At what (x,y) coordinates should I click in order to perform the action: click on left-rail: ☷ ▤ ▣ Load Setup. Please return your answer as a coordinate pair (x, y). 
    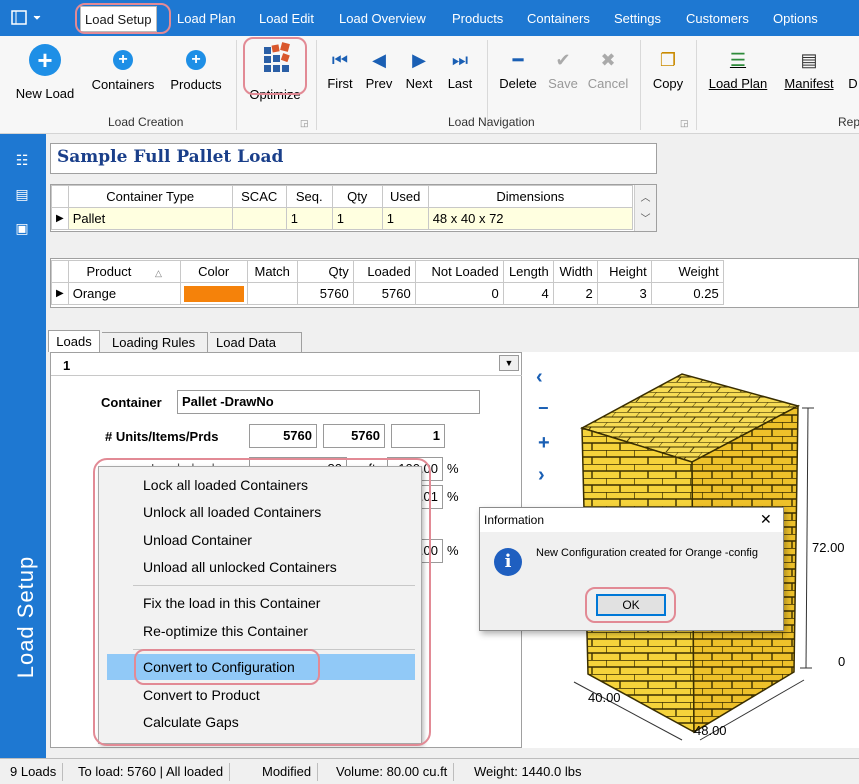
    Looking at the image, I should click on (23, 446).